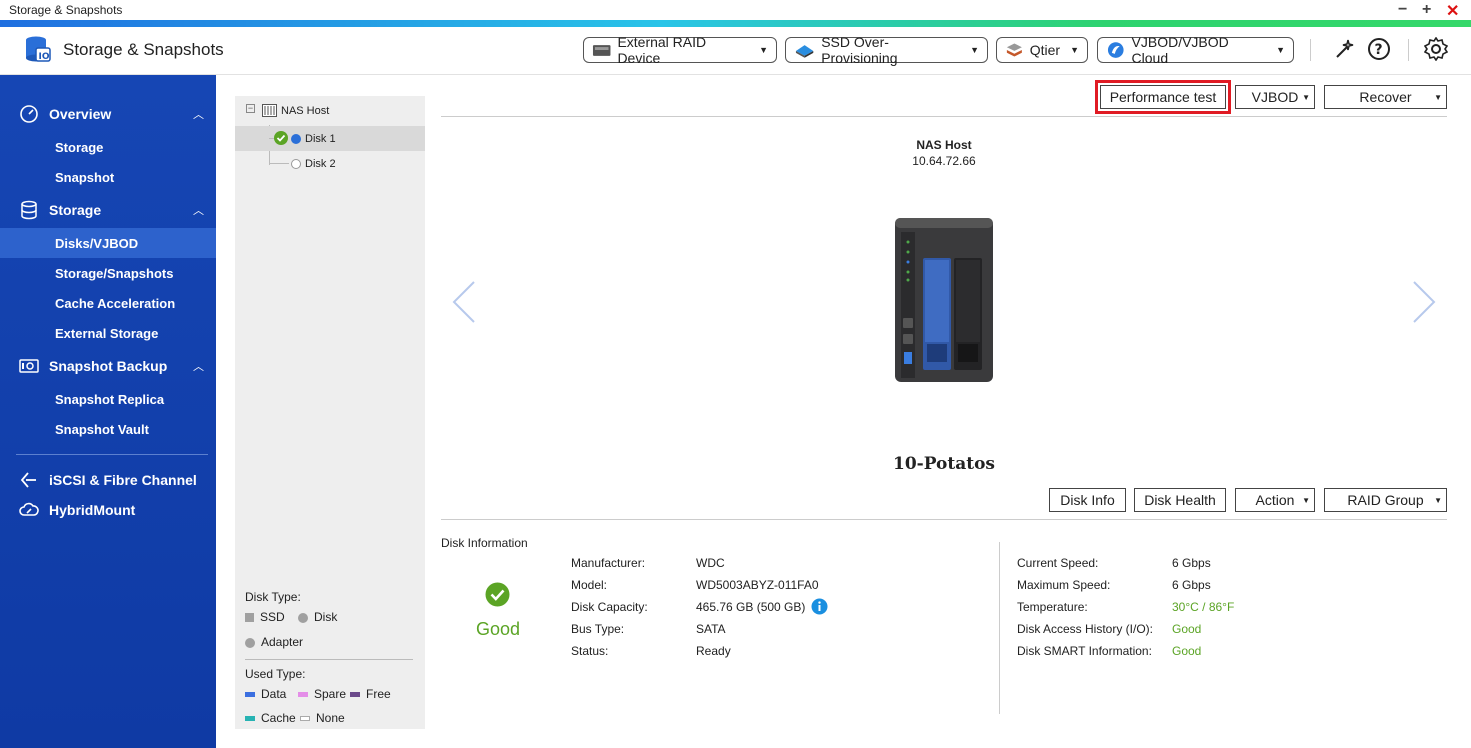 The width and height of the screenshot is (1471, 748). I want to click on legend-spare: Spare, so click(322, 694).